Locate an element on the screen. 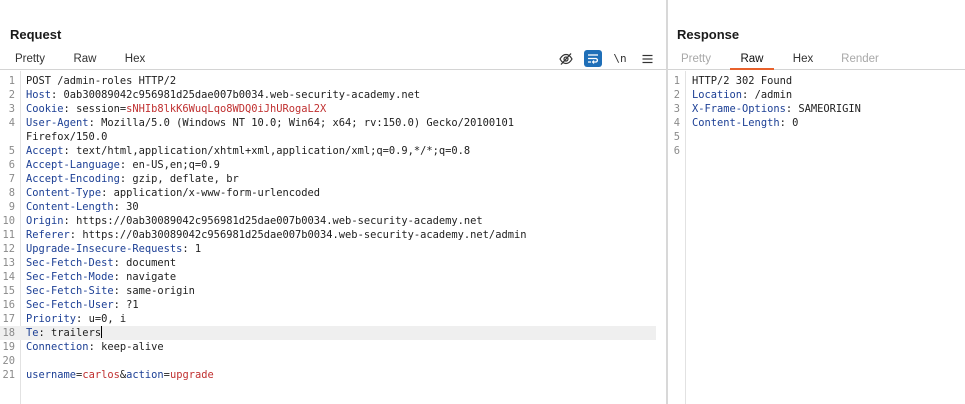  code-line: 1 POST /admin-roles HTTP/2 is located at coordinates (328, 81).